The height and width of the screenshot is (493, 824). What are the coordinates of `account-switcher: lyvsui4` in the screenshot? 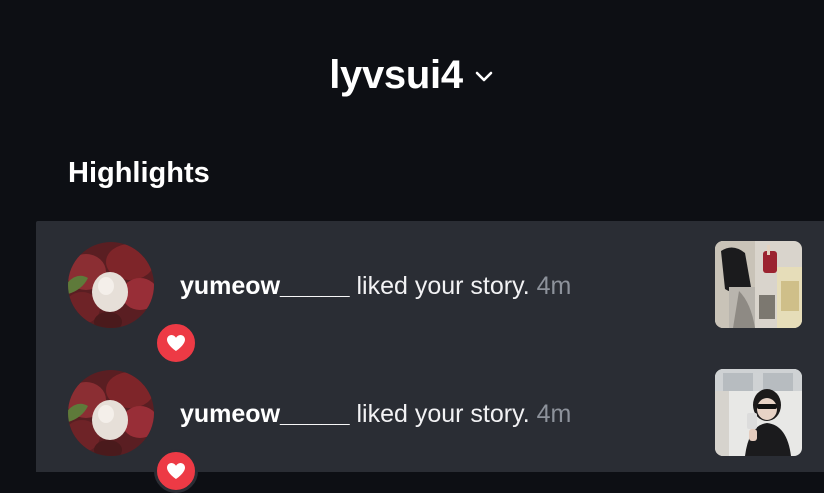 It's located at (412, 75).